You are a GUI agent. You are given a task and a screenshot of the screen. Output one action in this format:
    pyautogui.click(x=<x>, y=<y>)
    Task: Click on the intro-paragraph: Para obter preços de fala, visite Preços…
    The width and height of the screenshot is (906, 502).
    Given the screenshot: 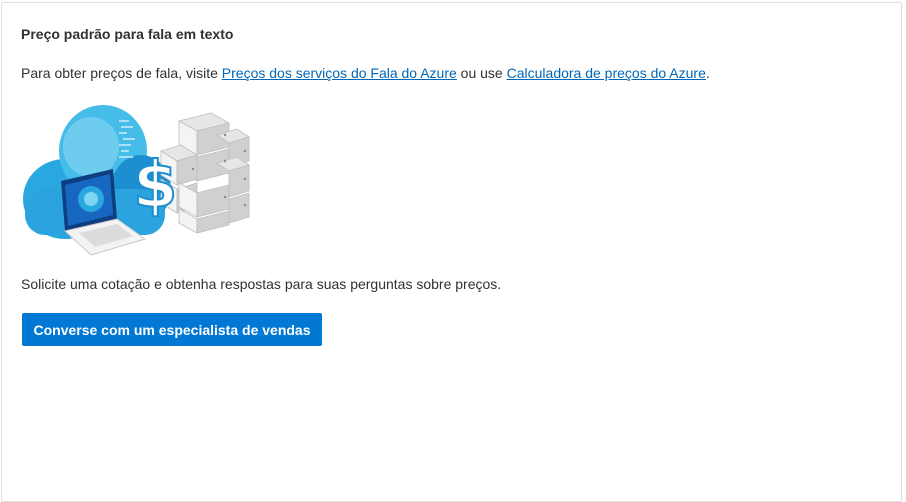 What is the action you would take?
    pyautogui.click(x=365, y=73)
    